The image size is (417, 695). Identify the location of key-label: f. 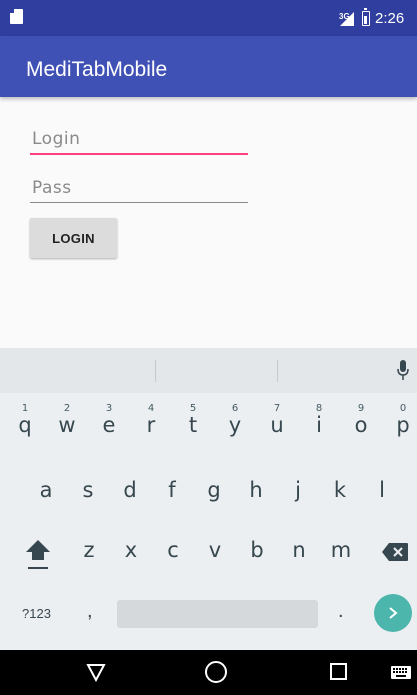
(172, 490).